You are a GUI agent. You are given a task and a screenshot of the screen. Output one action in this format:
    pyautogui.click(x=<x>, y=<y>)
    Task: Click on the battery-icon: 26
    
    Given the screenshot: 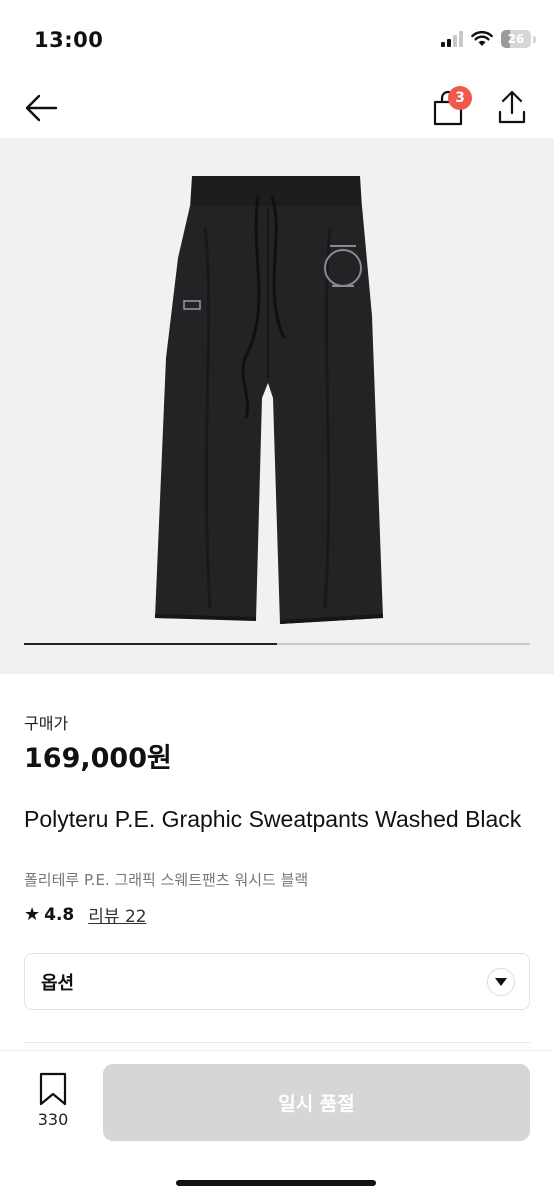 What is the action you would take?
    pyautogui.click(x=516, y=39)
    